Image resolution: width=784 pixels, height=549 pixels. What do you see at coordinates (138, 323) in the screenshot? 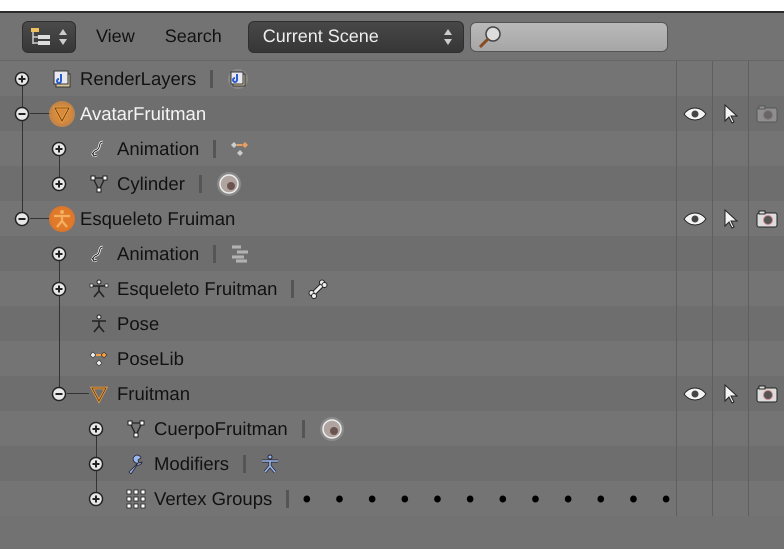
I see `tree-item: Pose` at bounding box center [138, 323].